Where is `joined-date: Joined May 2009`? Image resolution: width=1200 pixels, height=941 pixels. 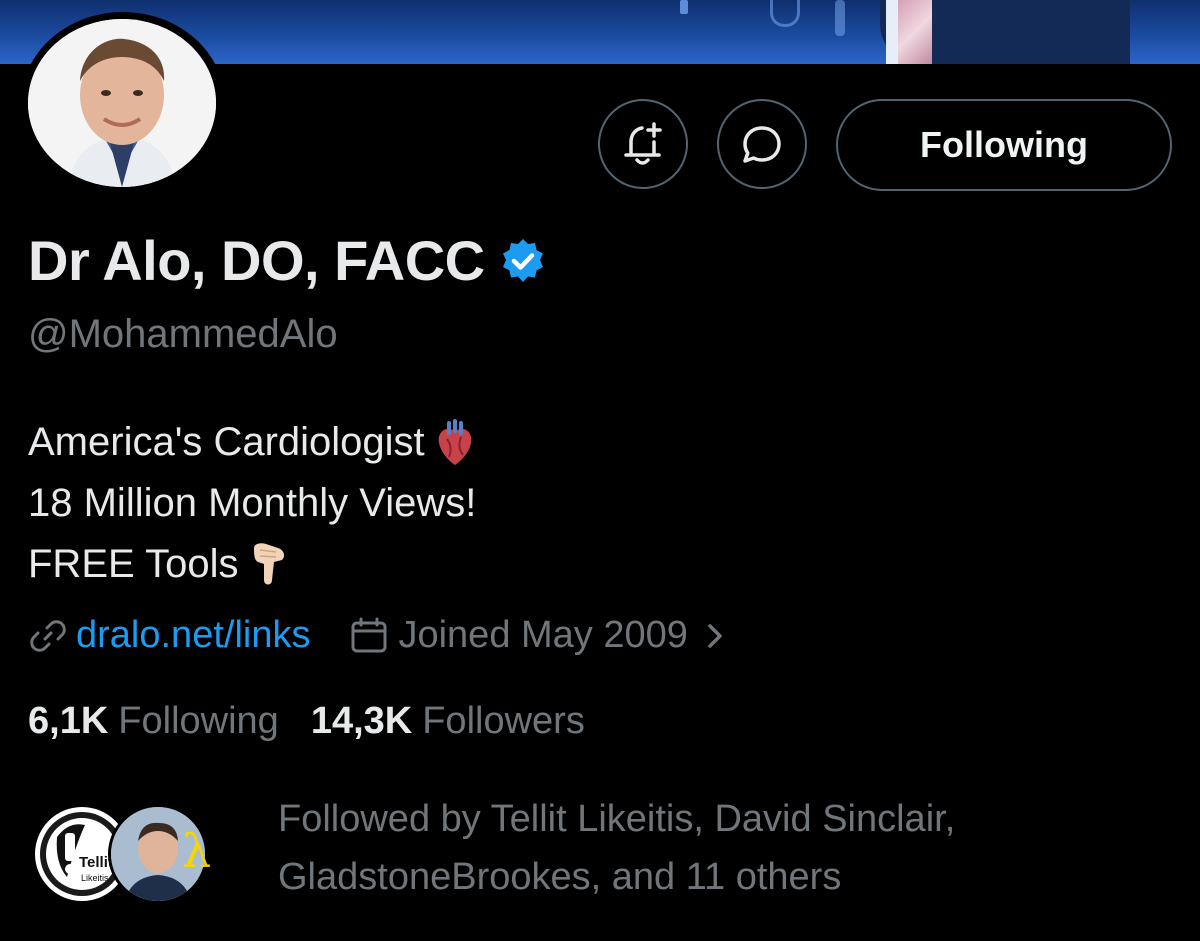 joined-date: Joined May 2009 is located at coordinates (536, 635).